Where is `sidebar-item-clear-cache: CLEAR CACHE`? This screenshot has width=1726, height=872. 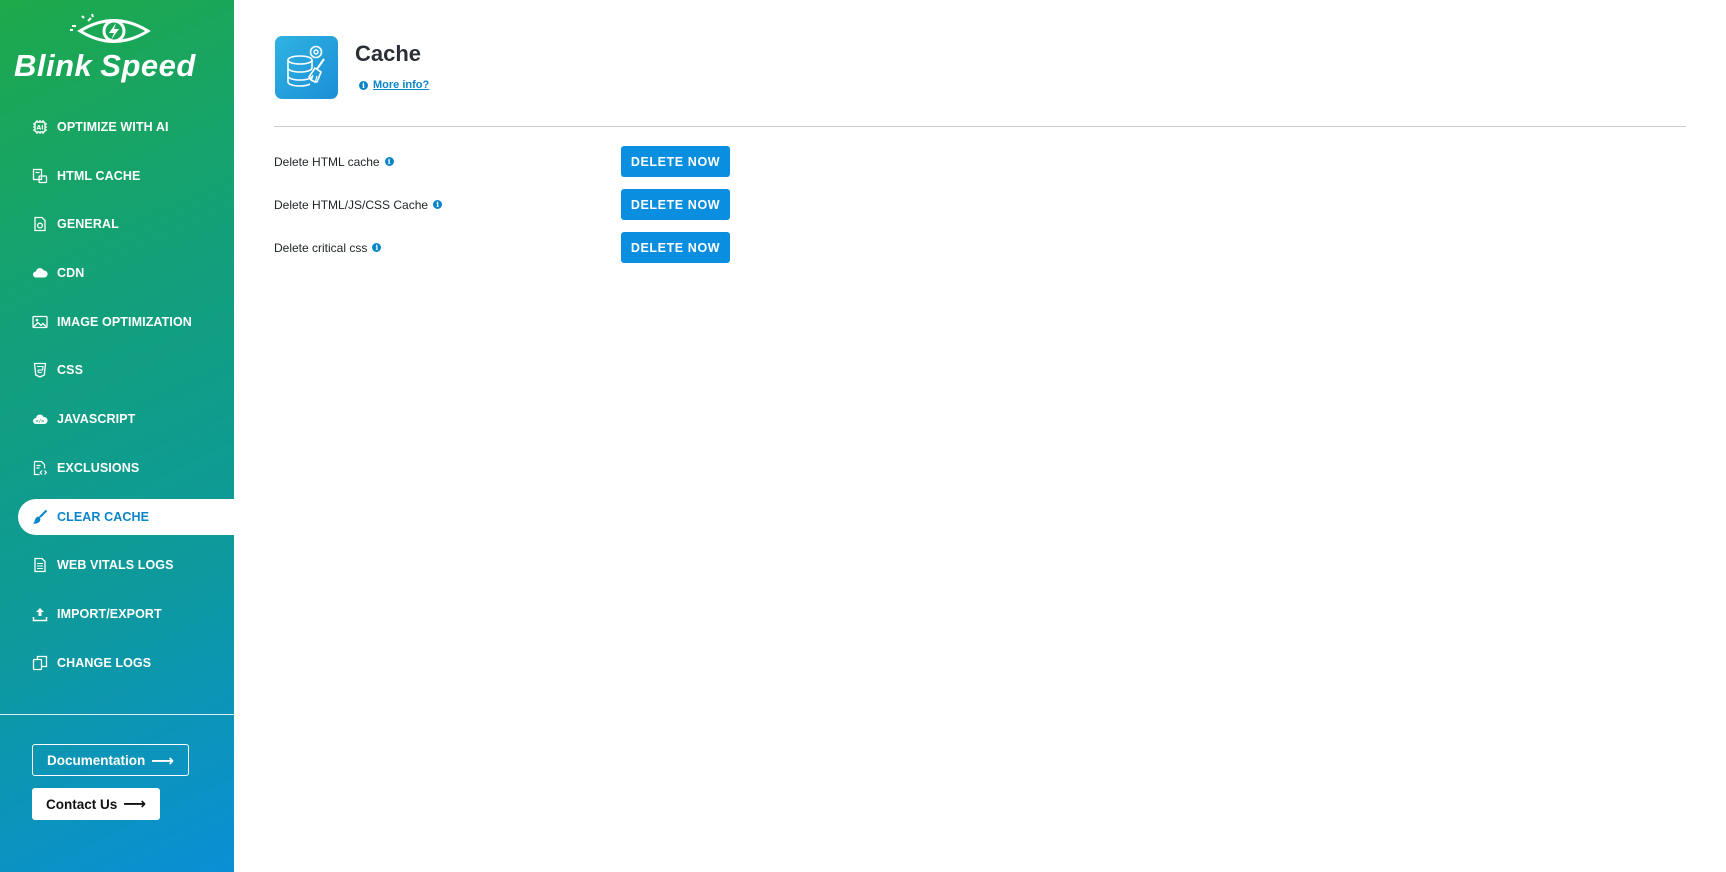 sidebar-item-clear-cache: CLEAR CACHE is located at coordinates (126, 516).